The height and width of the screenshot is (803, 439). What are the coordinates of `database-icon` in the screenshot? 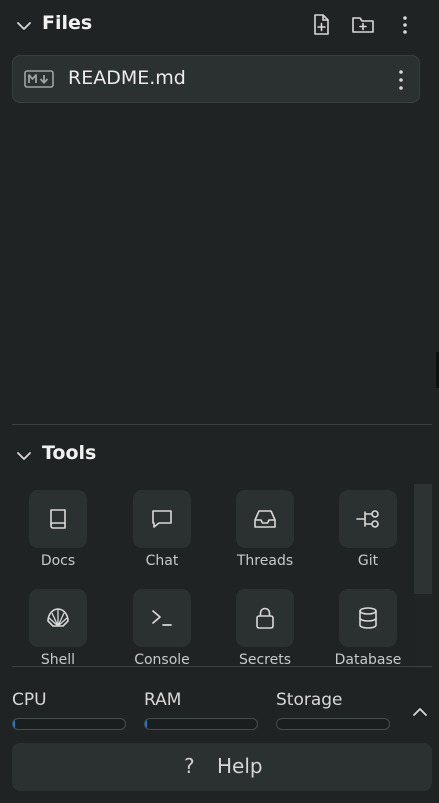 It's located at (368, 618).